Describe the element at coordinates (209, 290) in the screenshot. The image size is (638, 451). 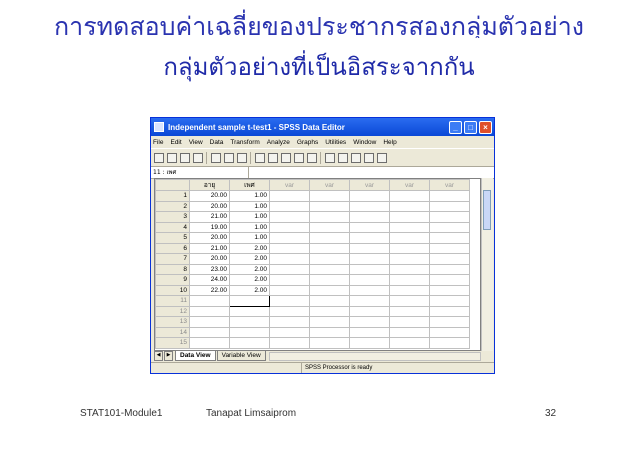
I see `data-cell-age: 22.00` at that location.